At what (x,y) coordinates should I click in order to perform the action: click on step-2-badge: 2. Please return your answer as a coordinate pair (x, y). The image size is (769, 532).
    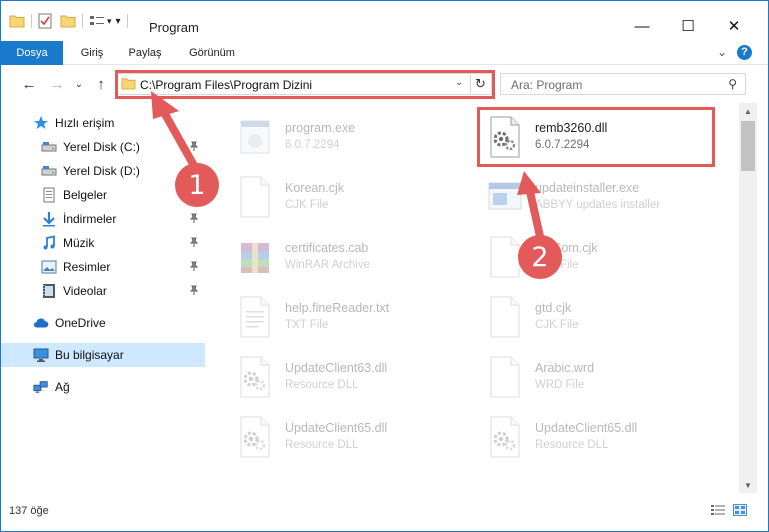
    Looking at the image, I should click on (540, 257).